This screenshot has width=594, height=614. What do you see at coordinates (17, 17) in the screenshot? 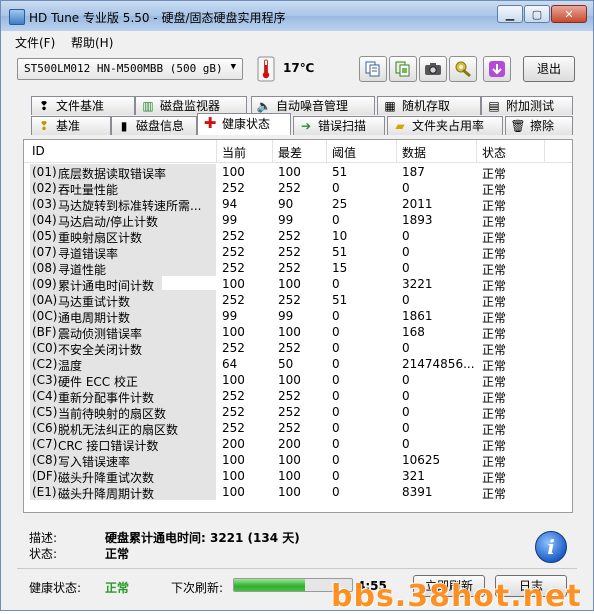
I see `app-icon` at bounding box center [17, 17].